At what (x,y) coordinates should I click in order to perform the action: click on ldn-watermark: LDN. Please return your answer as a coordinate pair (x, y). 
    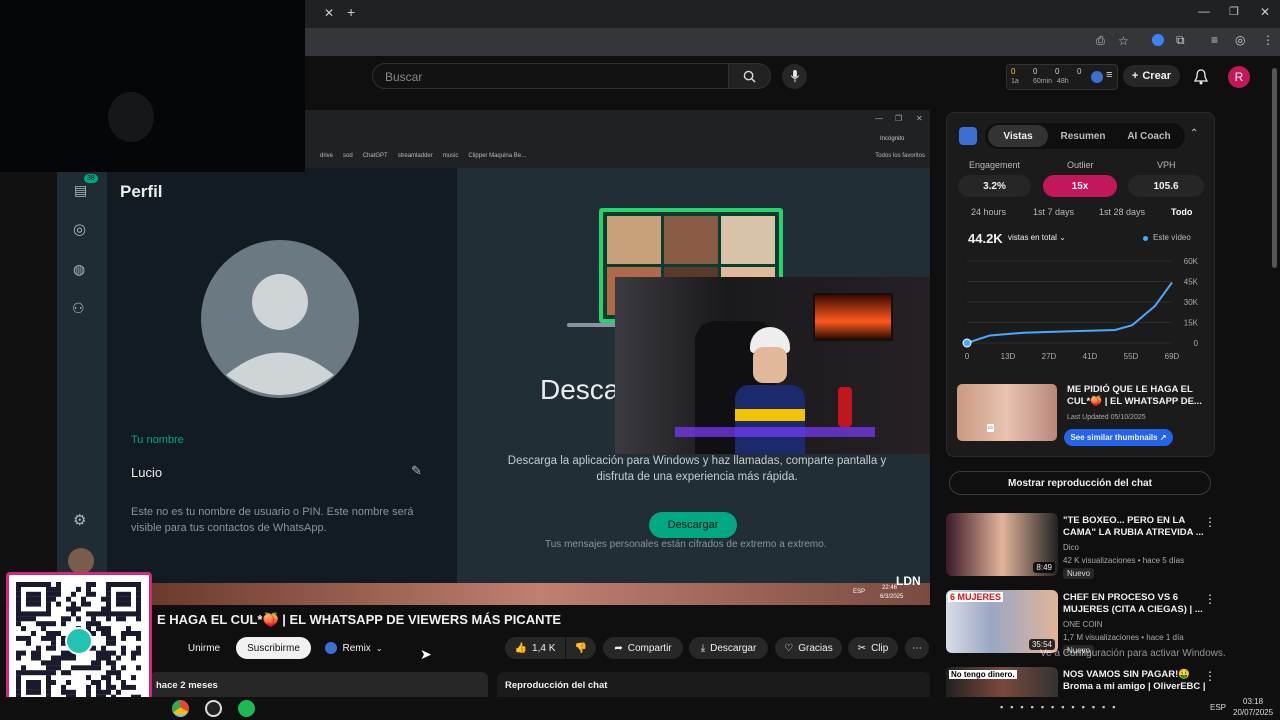
    Looking at the image, I should click on (908, 581).